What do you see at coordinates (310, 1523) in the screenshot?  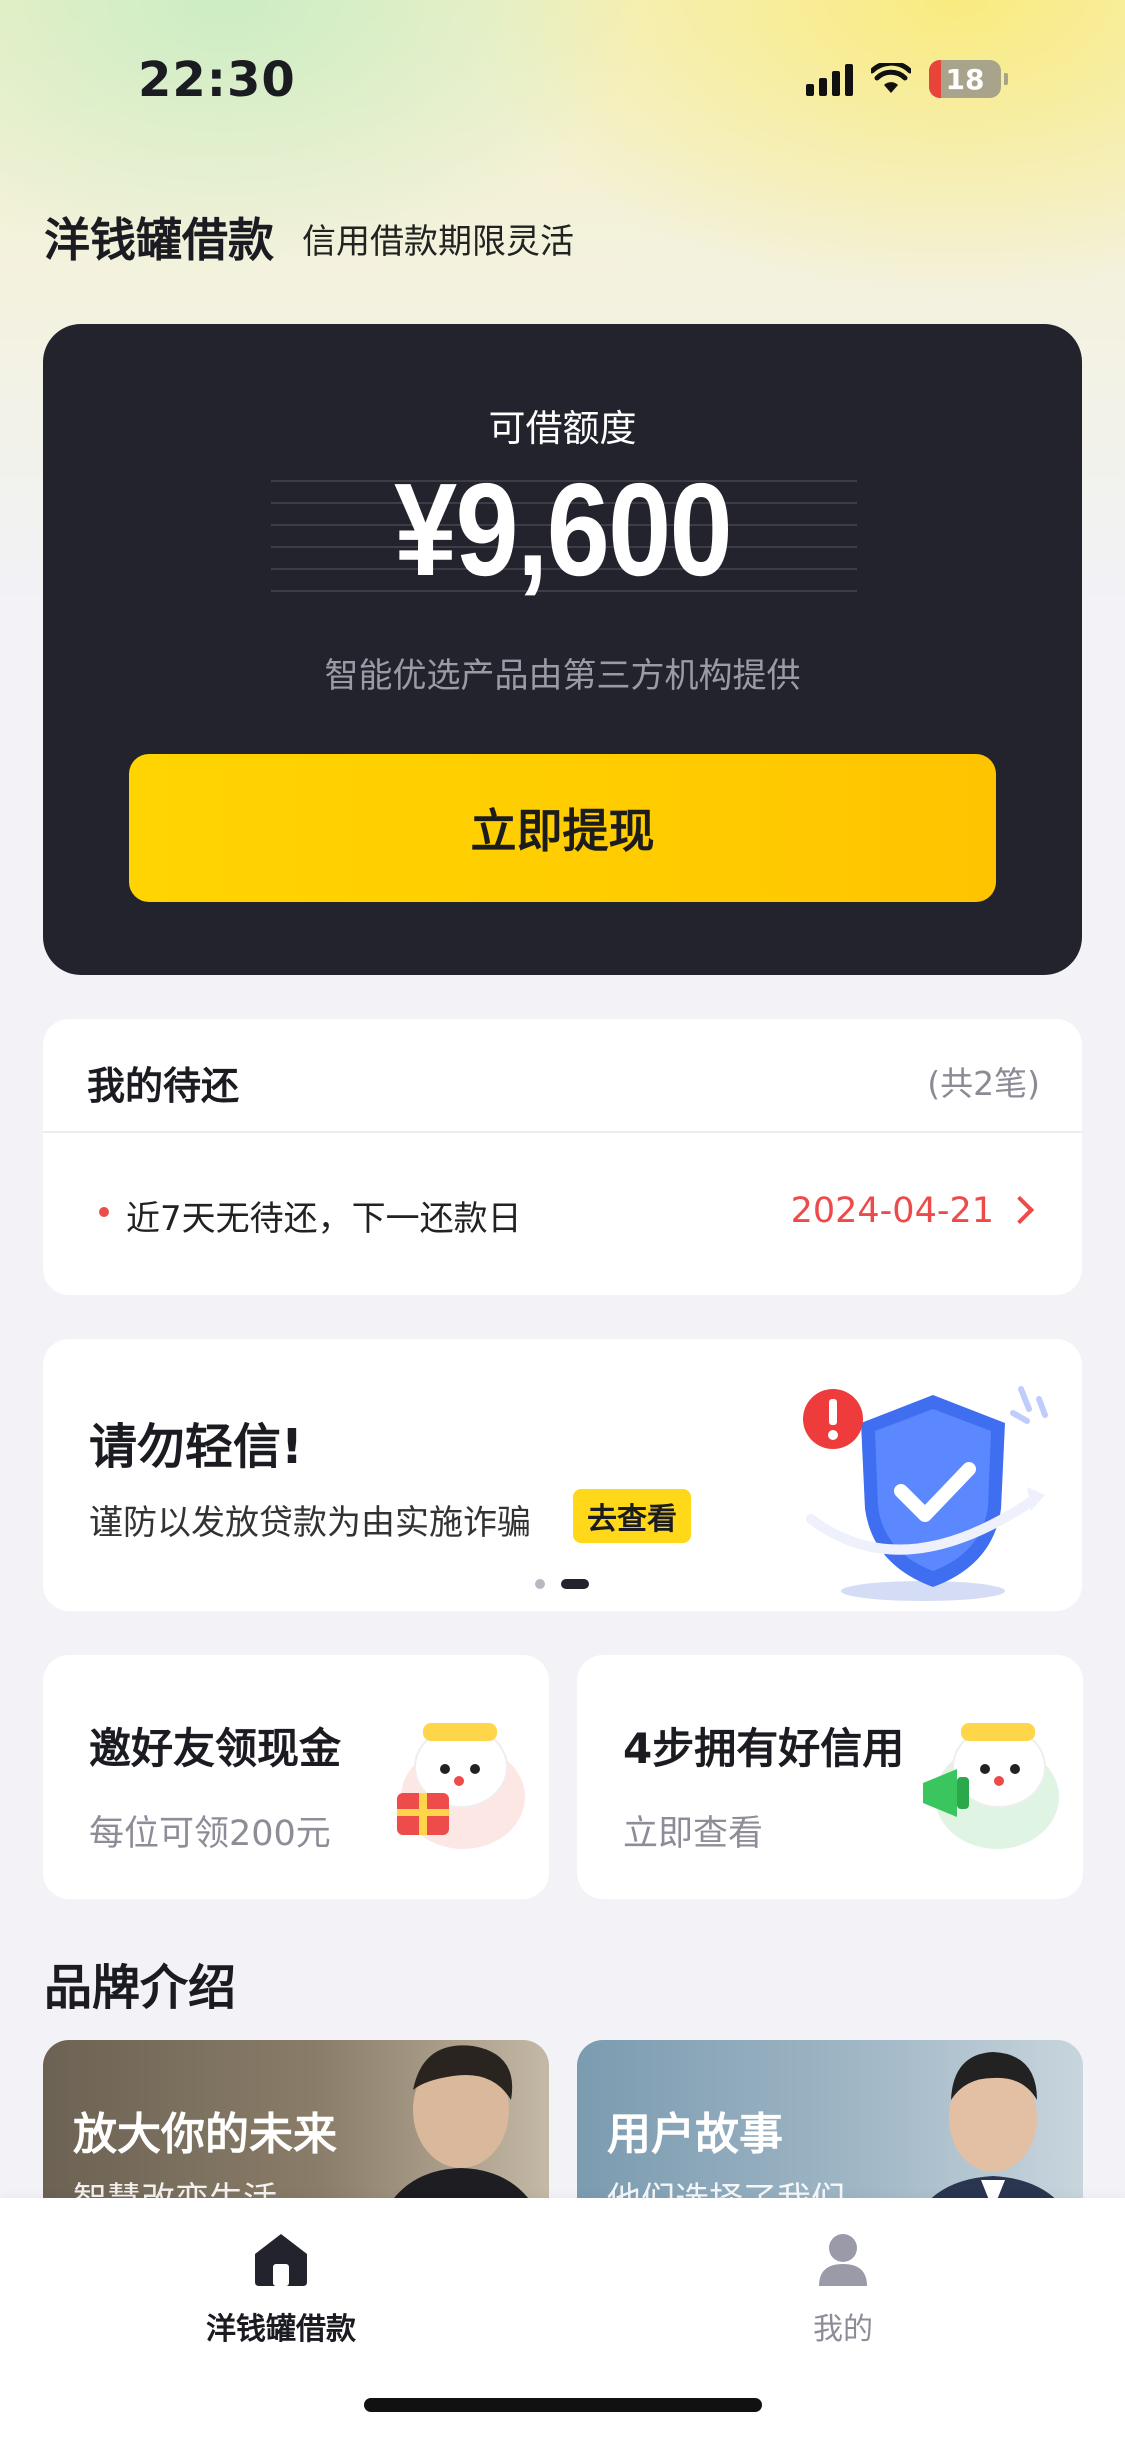 I see `banner-text: 谨防以发放贷款为由实施诈骗` at bounding box center [310, 1523].